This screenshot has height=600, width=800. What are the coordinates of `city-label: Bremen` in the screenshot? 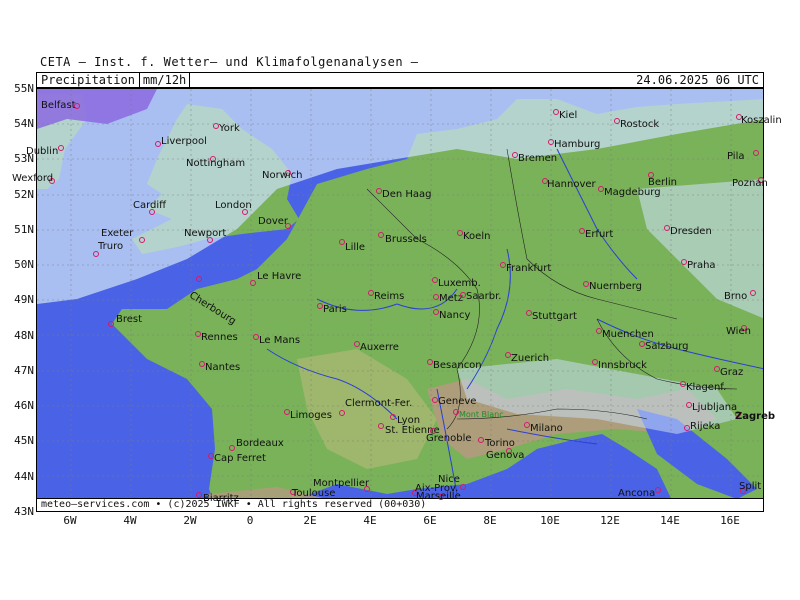 It's located at (538, 158).